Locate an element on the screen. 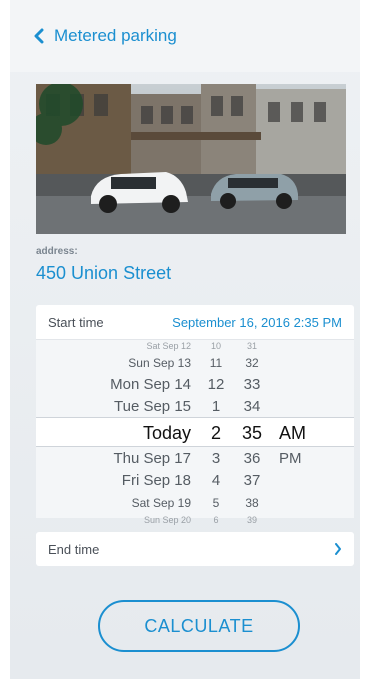  back-label: Metered parking is located at coordinates (115, 35).